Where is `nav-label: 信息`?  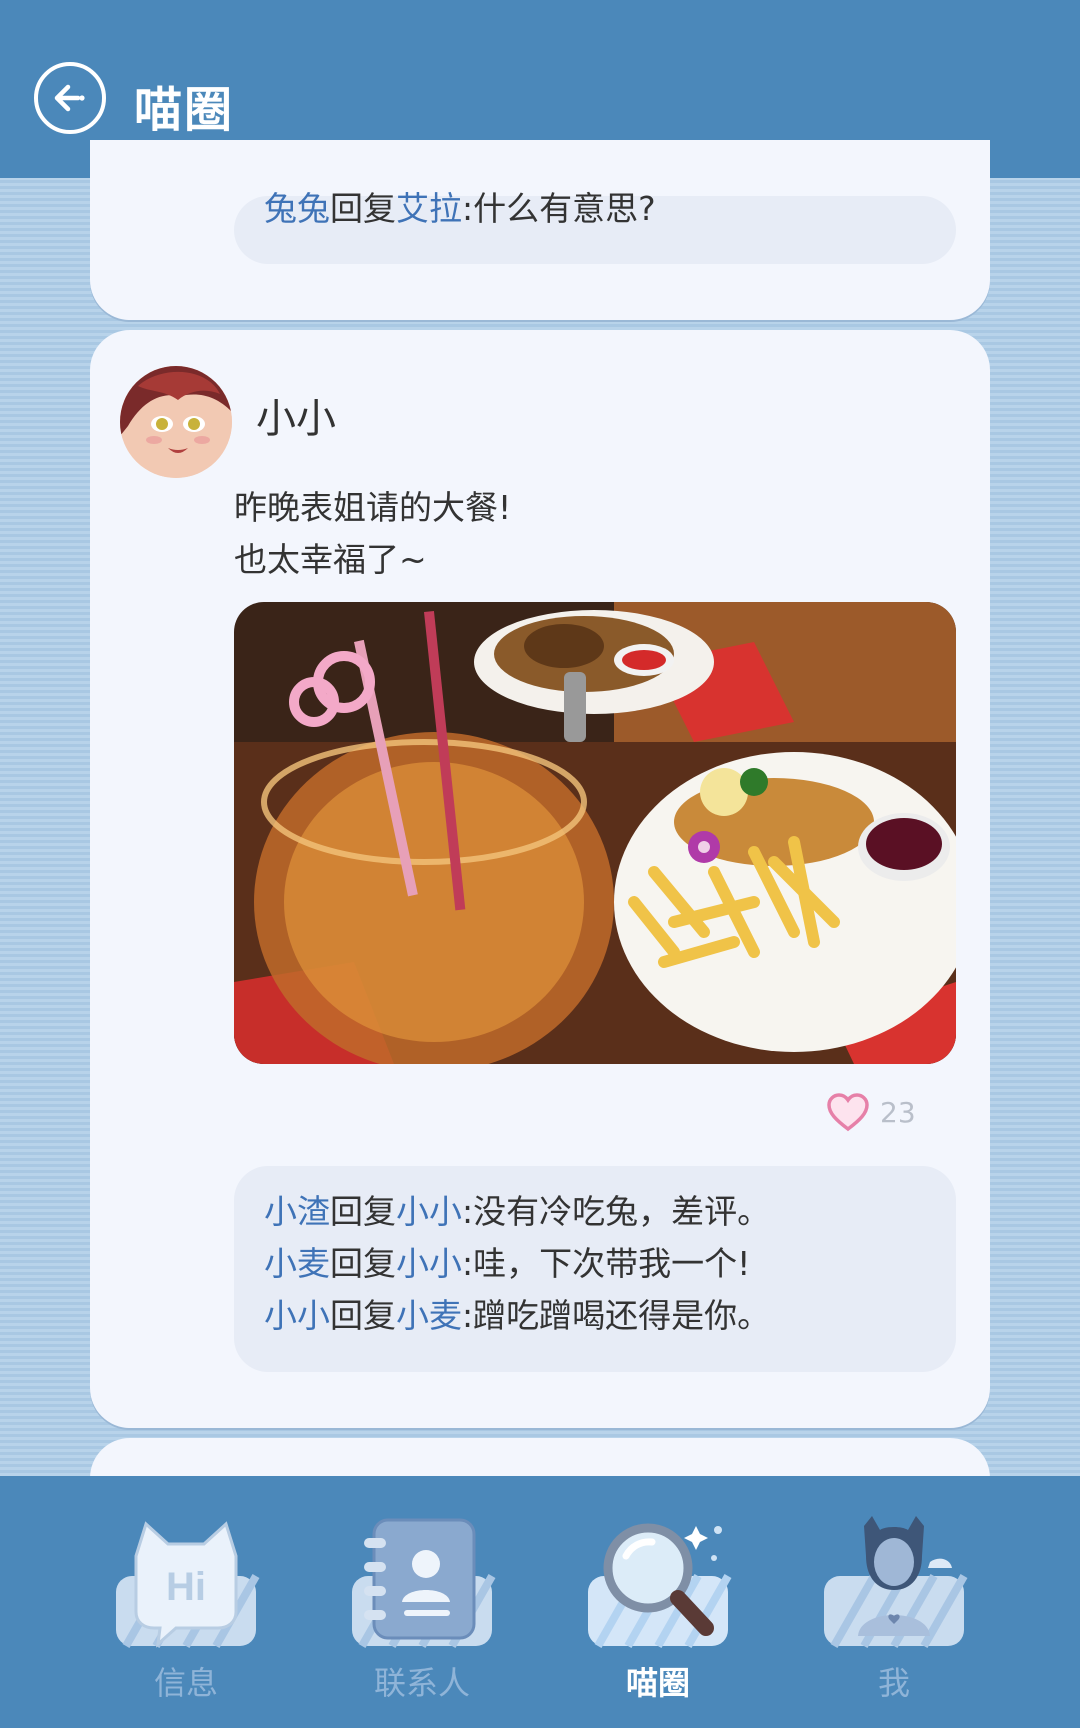 nav-label: 信息 is located at coordinates (185, 1683).